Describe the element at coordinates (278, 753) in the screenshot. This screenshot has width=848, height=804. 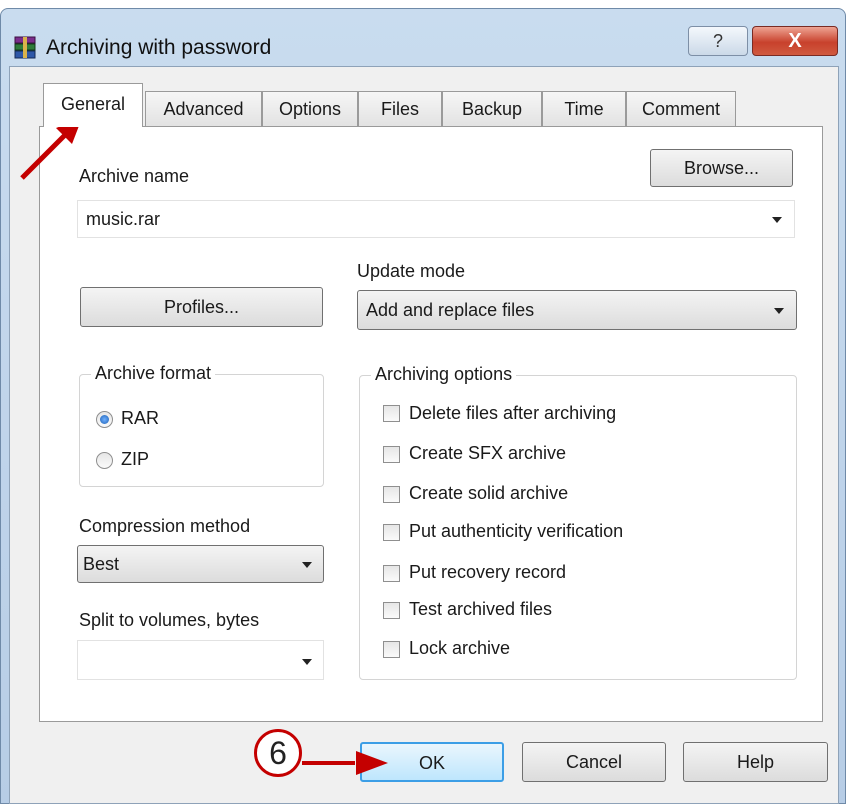
I see `step-number-badge: 6` at that location.